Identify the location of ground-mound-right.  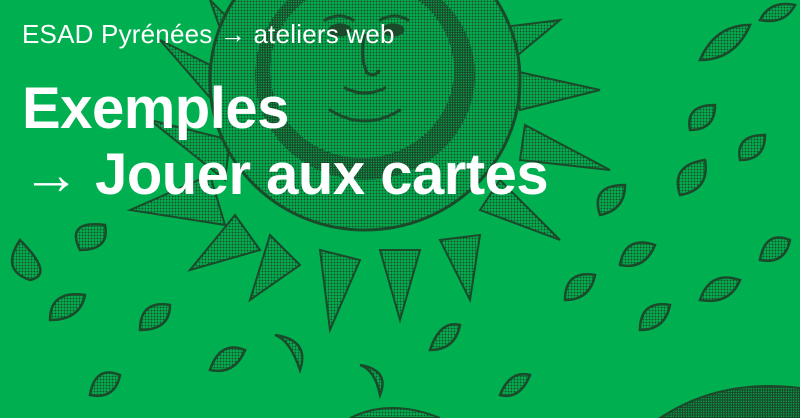
(729, 401).